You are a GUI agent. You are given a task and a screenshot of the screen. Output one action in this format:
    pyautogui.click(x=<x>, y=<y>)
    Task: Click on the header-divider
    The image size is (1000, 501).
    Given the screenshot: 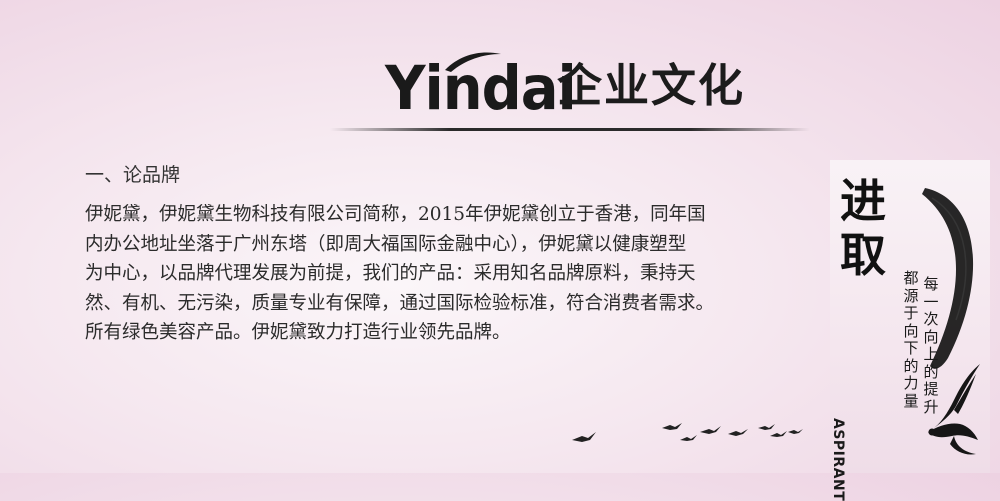 What is the action you would take?
    pyautogui.click(x=570, y=129)
    